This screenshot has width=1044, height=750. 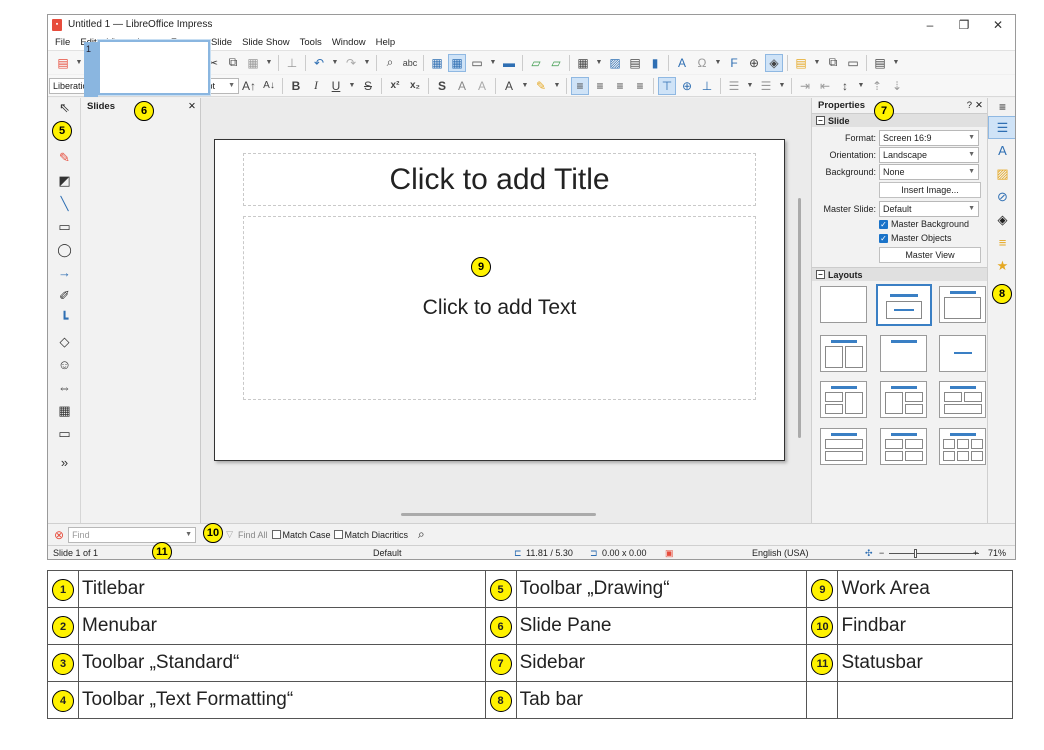 What do you see at coordinates (718, 63) in the screenshot?
I see `special-character-dropdown-icon: ▼` at bounding box center [718, 63].